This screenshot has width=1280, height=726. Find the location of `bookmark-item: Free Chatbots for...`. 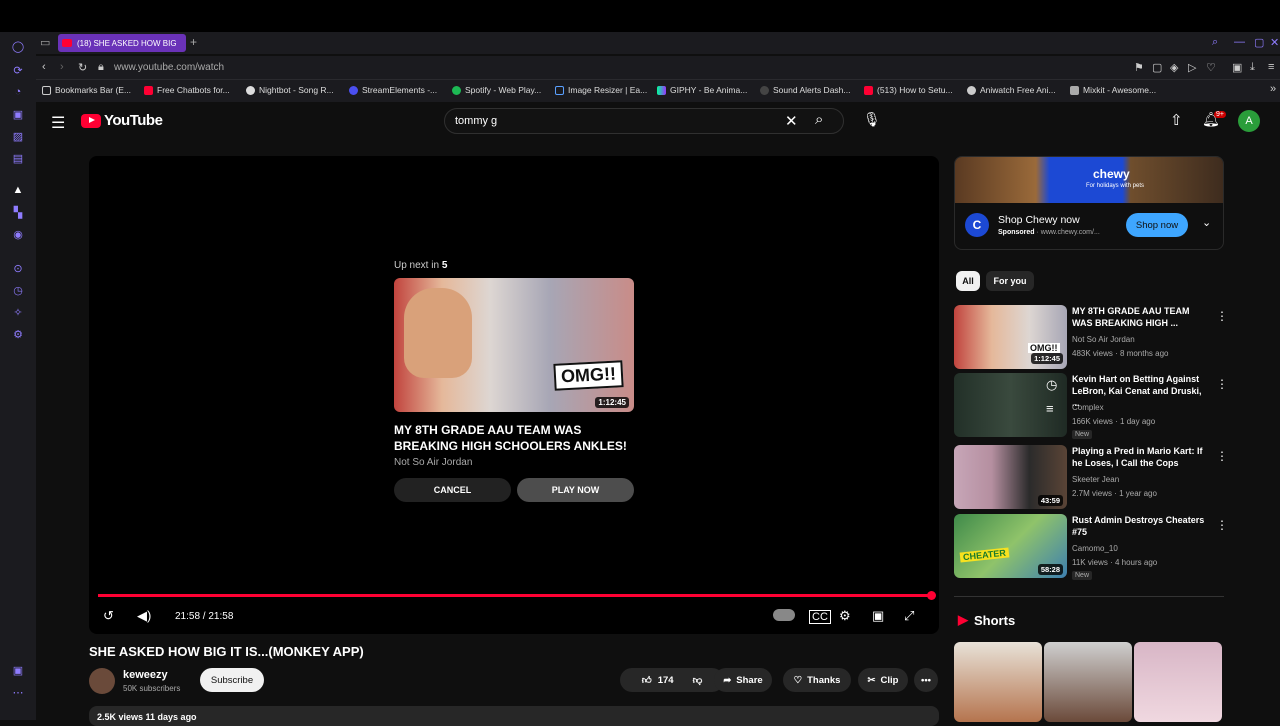

bookmark-item: Free Chatbots for... is located at coordinates (187, 90).